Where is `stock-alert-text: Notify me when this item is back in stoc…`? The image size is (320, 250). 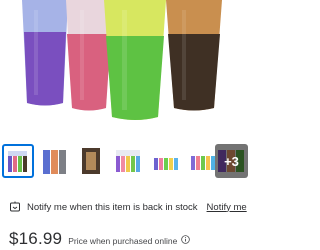 stock-alert-text: Notify me when this item is back in stoc… is located at coordinates (112, 207).